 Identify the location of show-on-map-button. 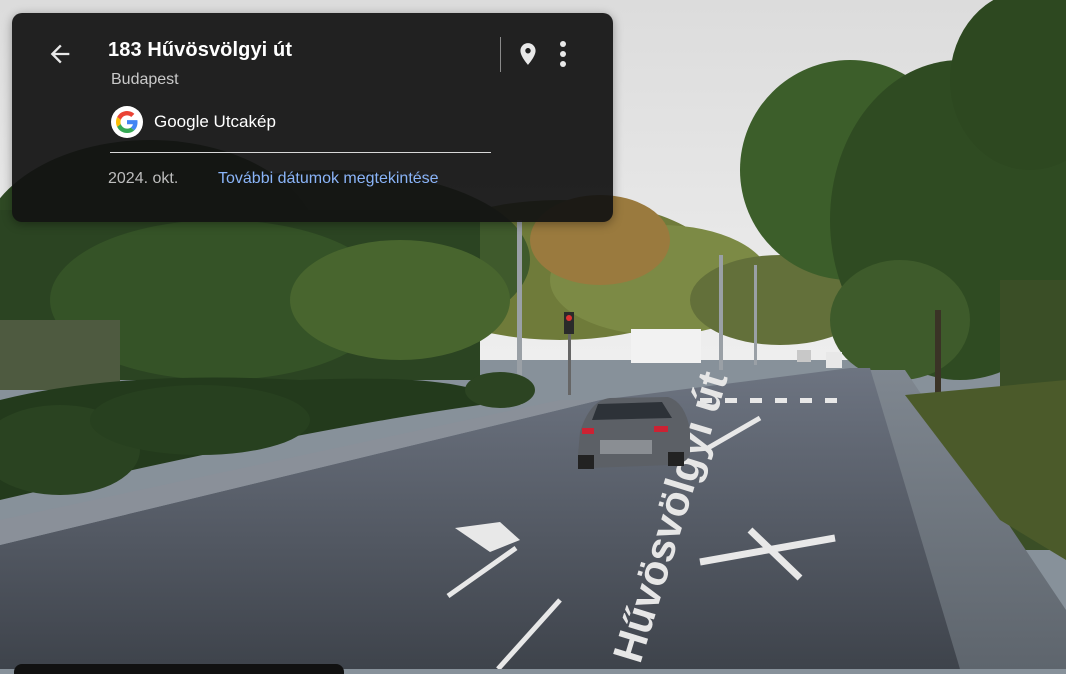
(528, 54).